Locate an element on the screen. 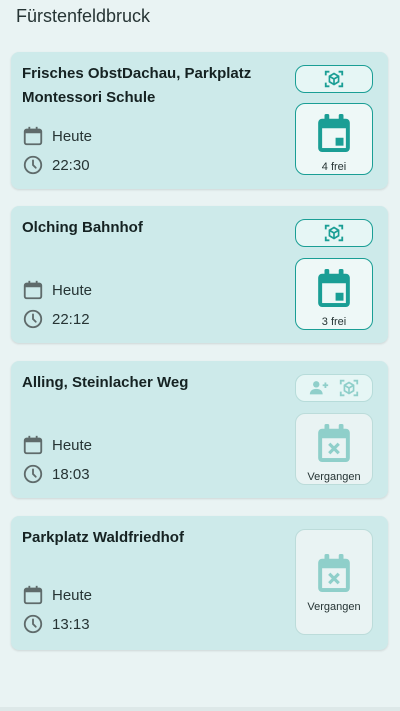 The width and height of the screenshot is (400, 711). time-row: 13:13 is located at coordinates (56, 624).